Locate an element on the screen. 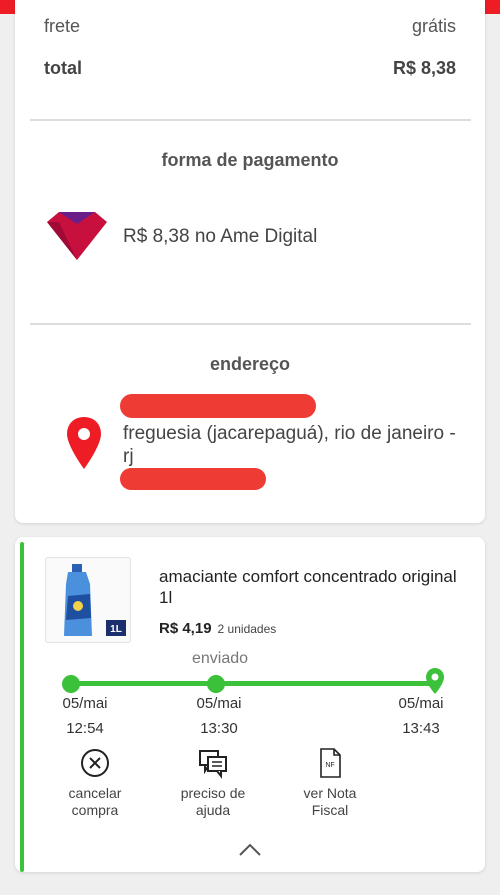 The height and width of the screenshot is (895, 500). cancel-circle-icon is located at coordinates (95, 763).